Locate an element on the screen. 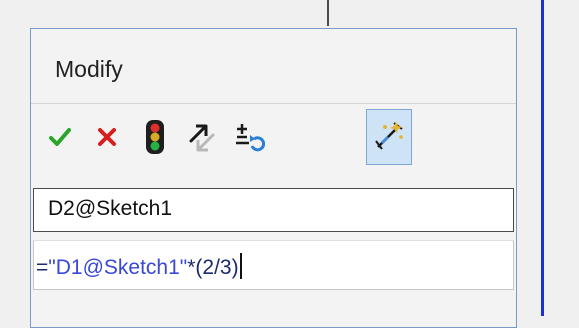 This screenshot has height=328, width=579. mark-dimension-button is located at coordinates (389, 137).